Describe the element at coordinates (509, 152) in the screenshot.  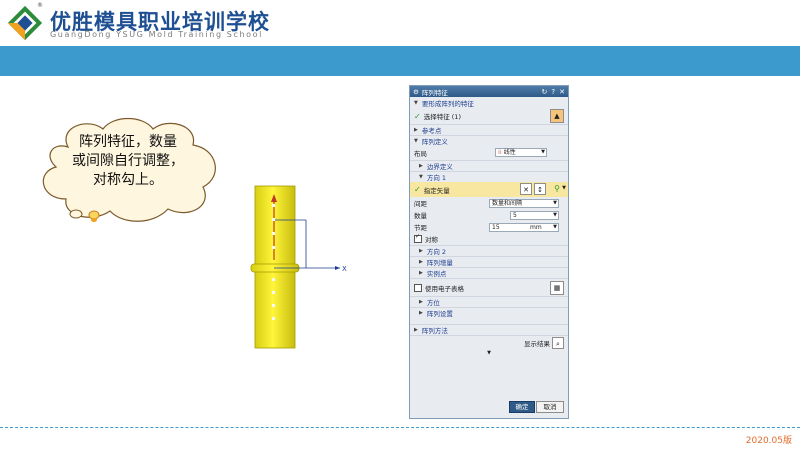
I see `layout-value: 线性` at that location.